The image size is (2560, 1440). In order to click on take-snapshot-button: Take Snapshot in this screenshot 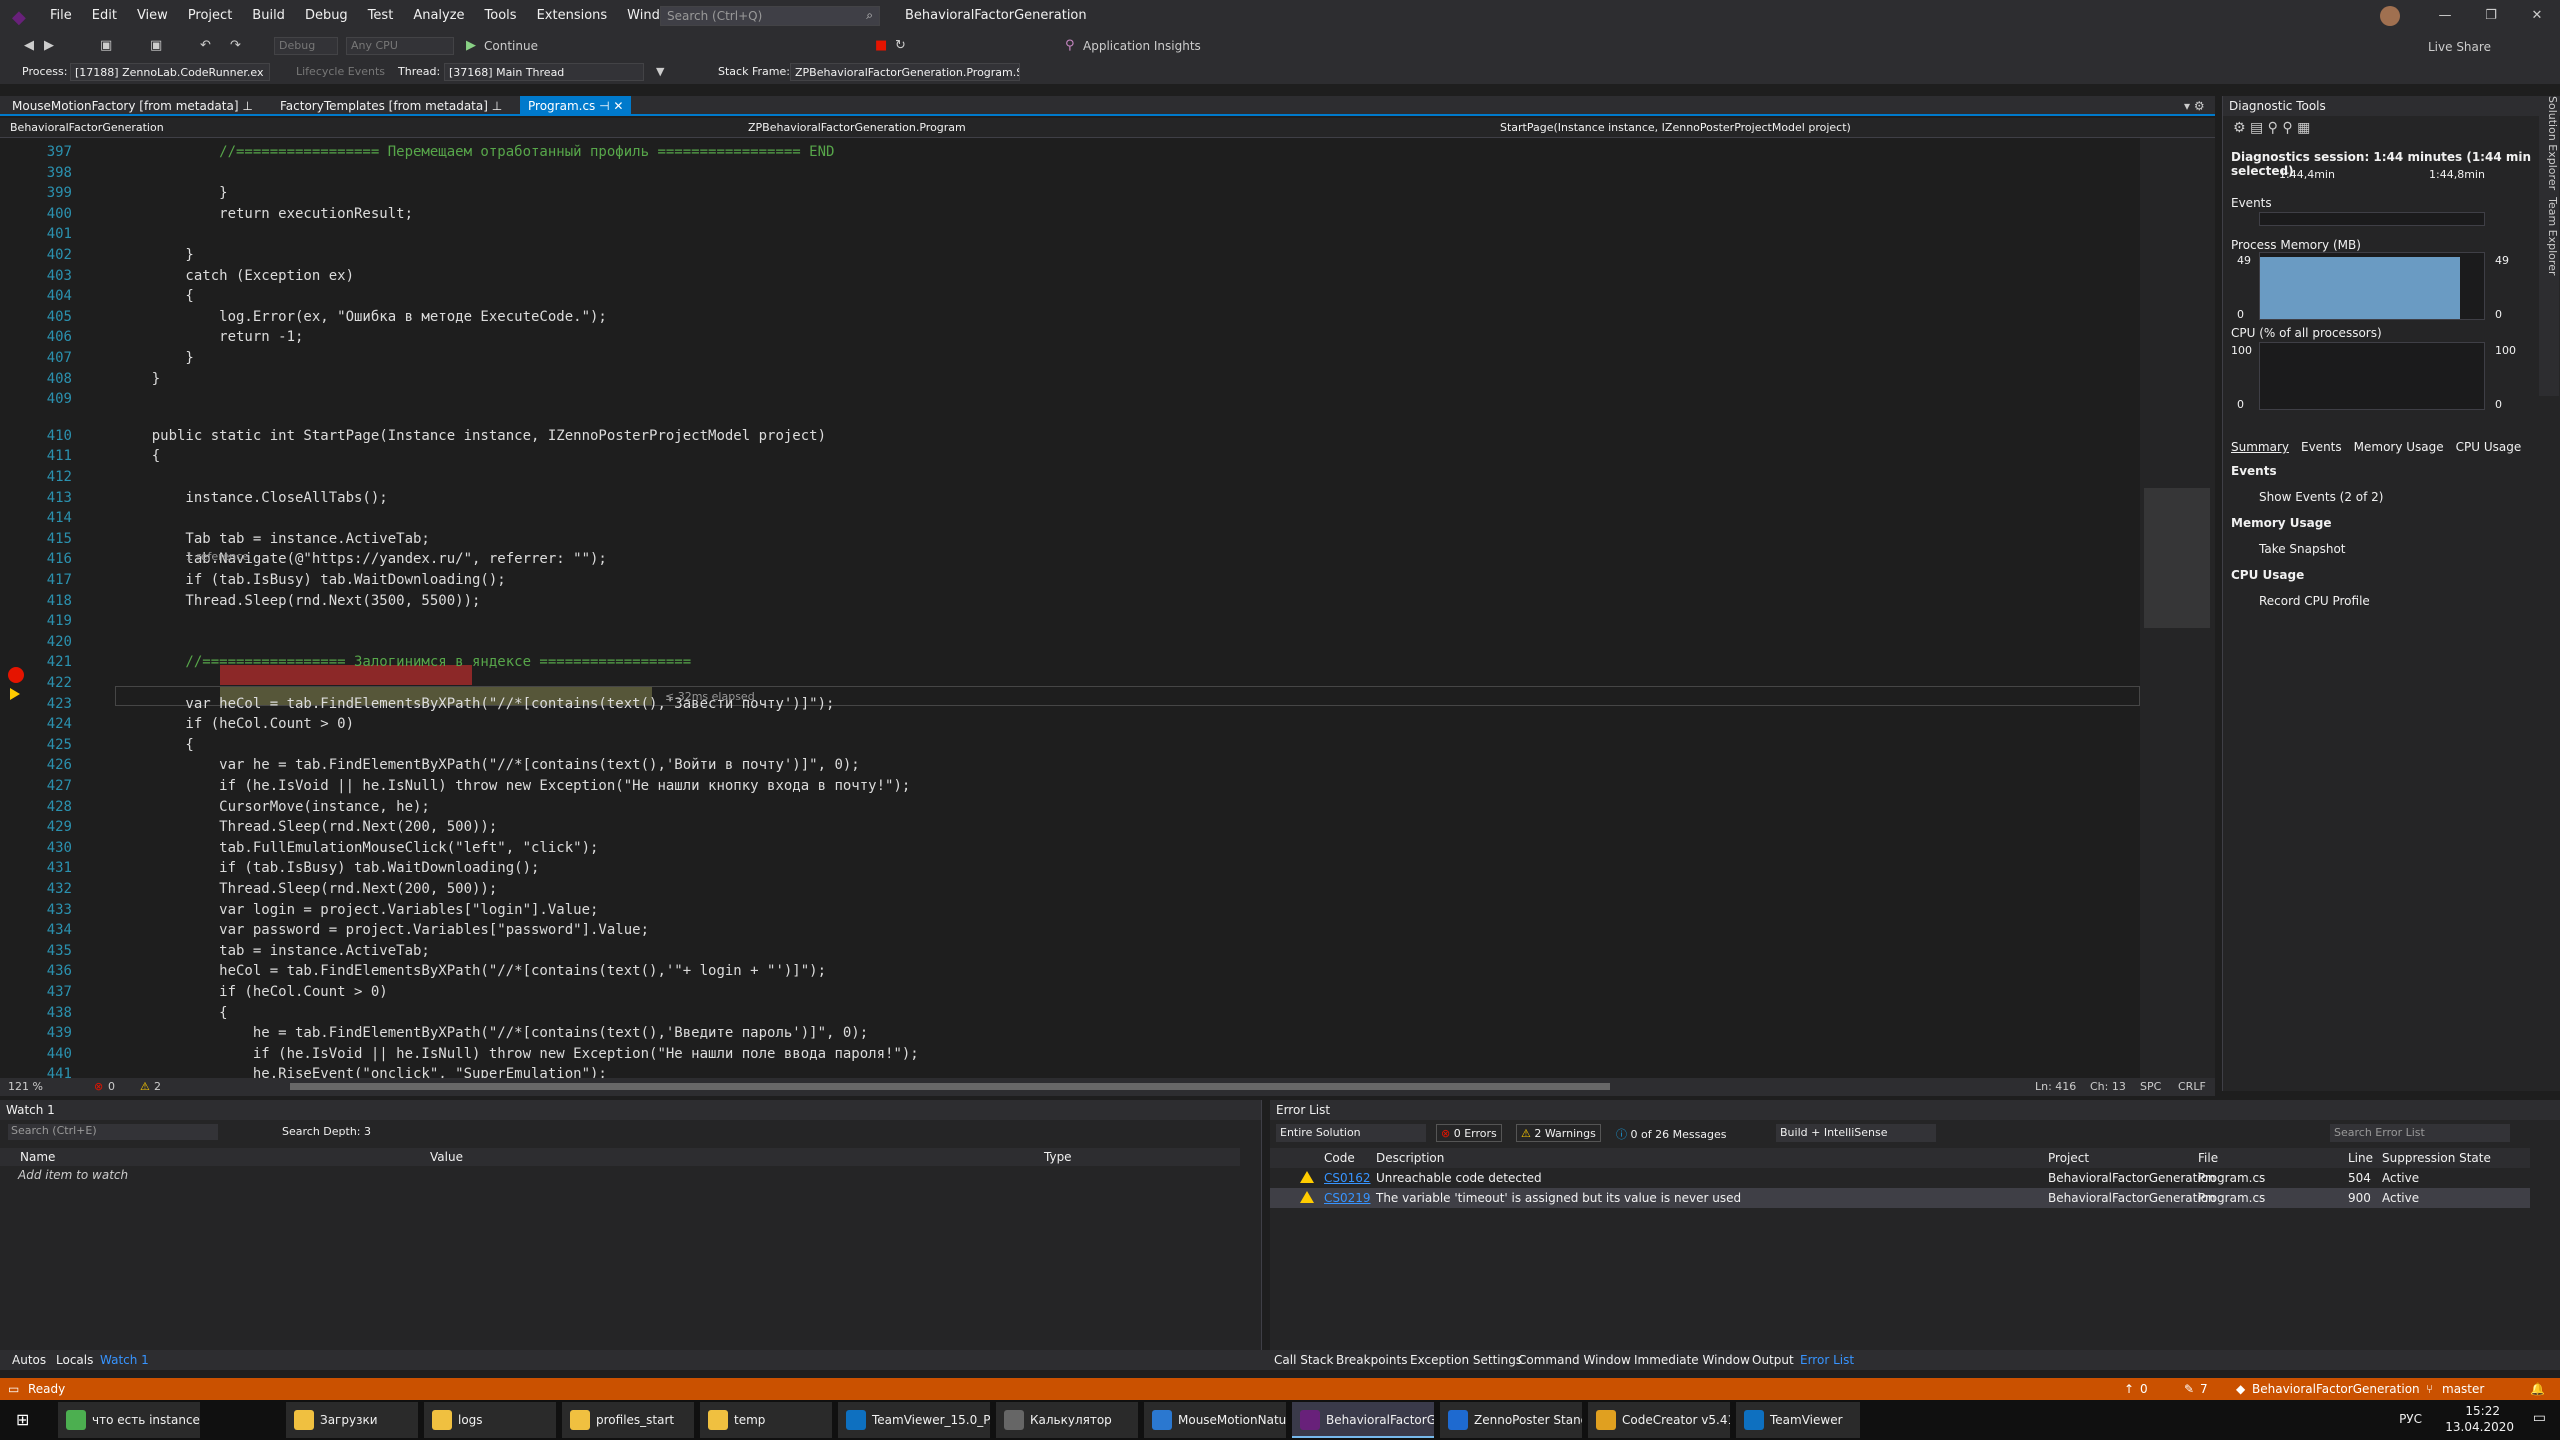, I will do `click(2302, 549)`.